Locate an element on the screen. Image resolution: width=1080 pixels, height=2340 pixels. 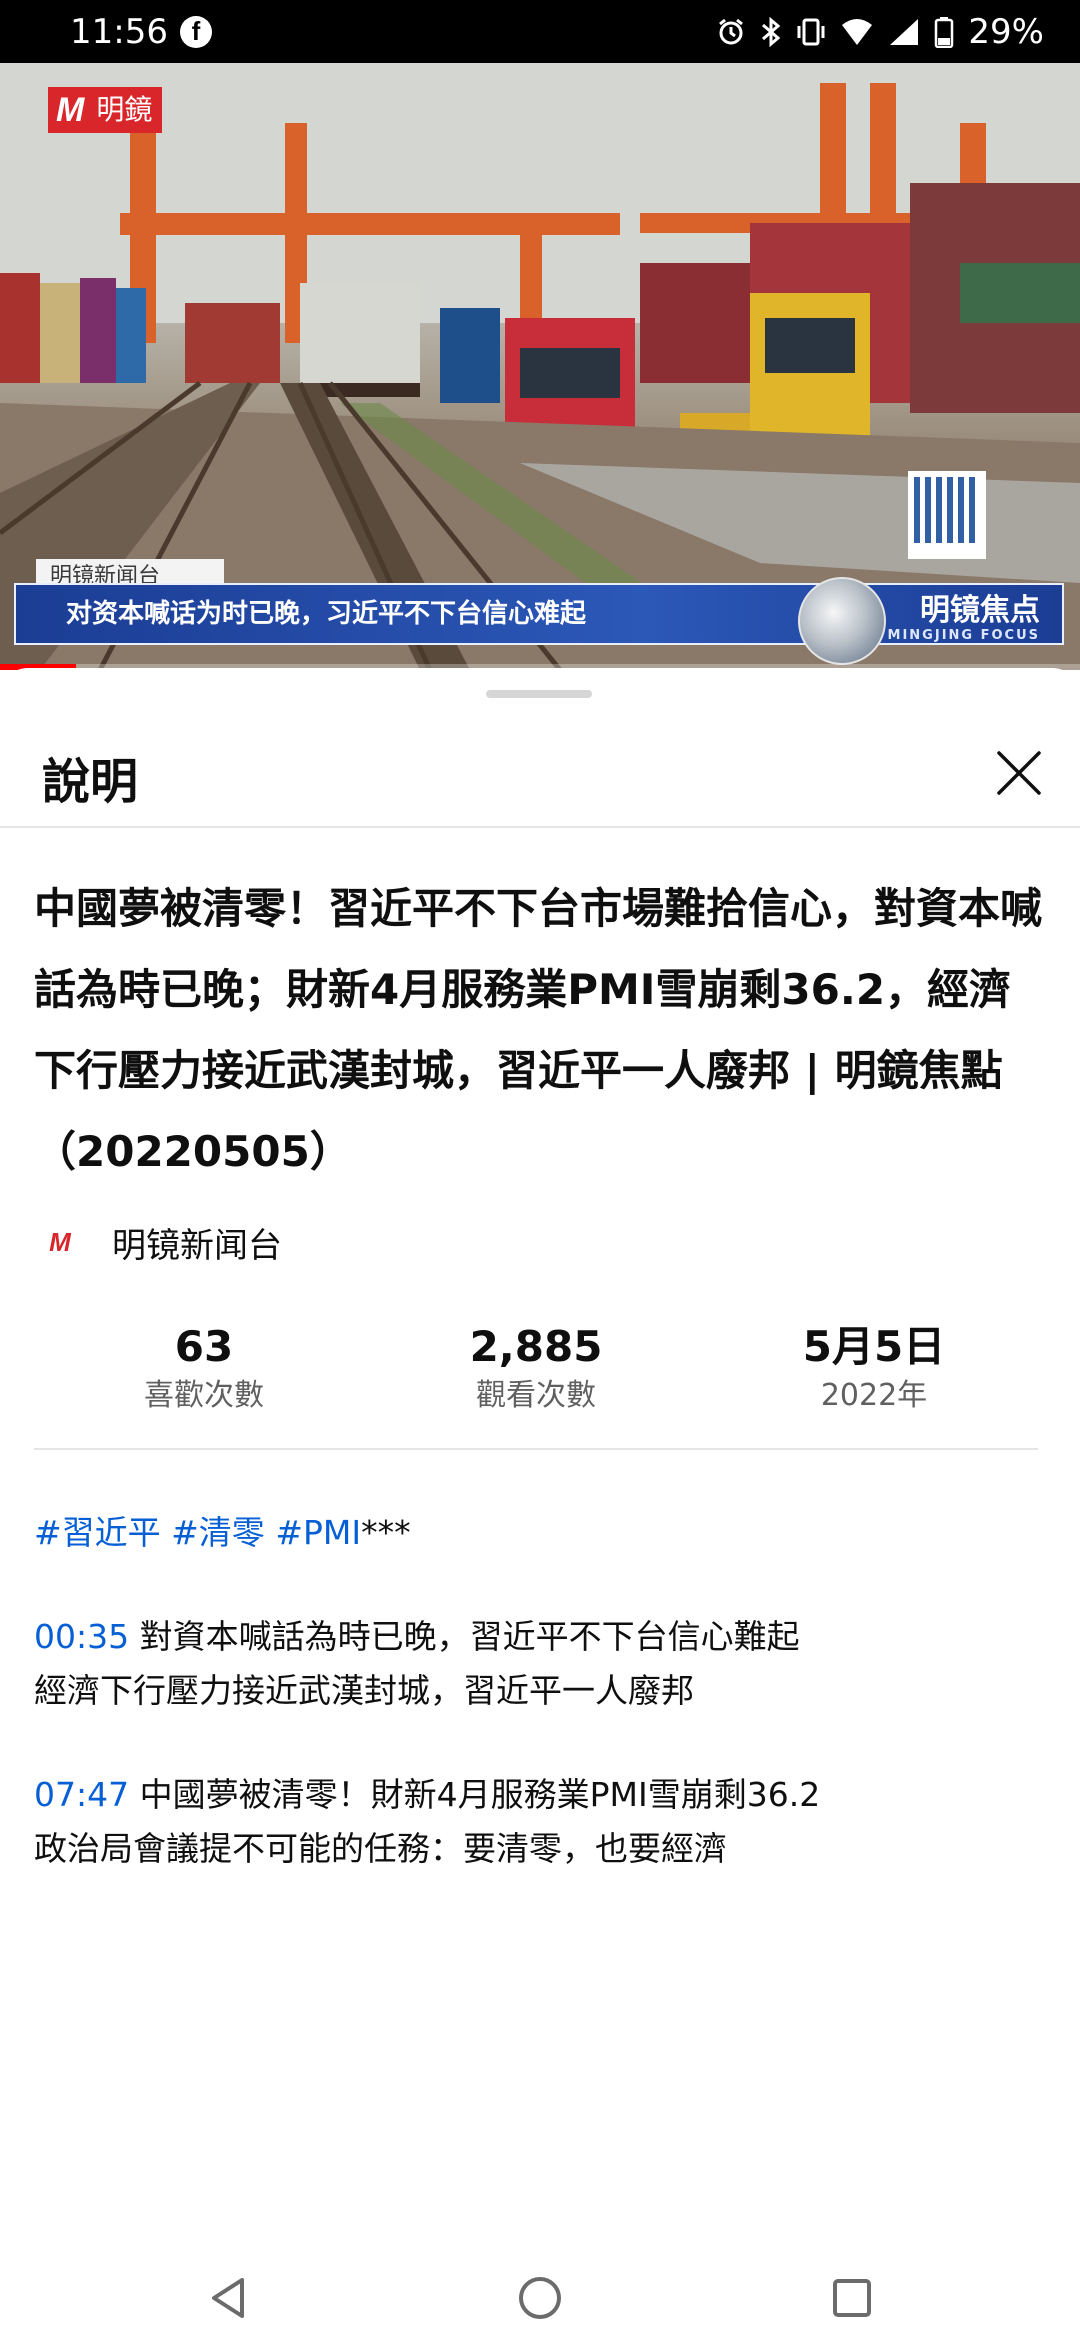
hashtag-link: #清零 is located at coordinates (218, 1532).